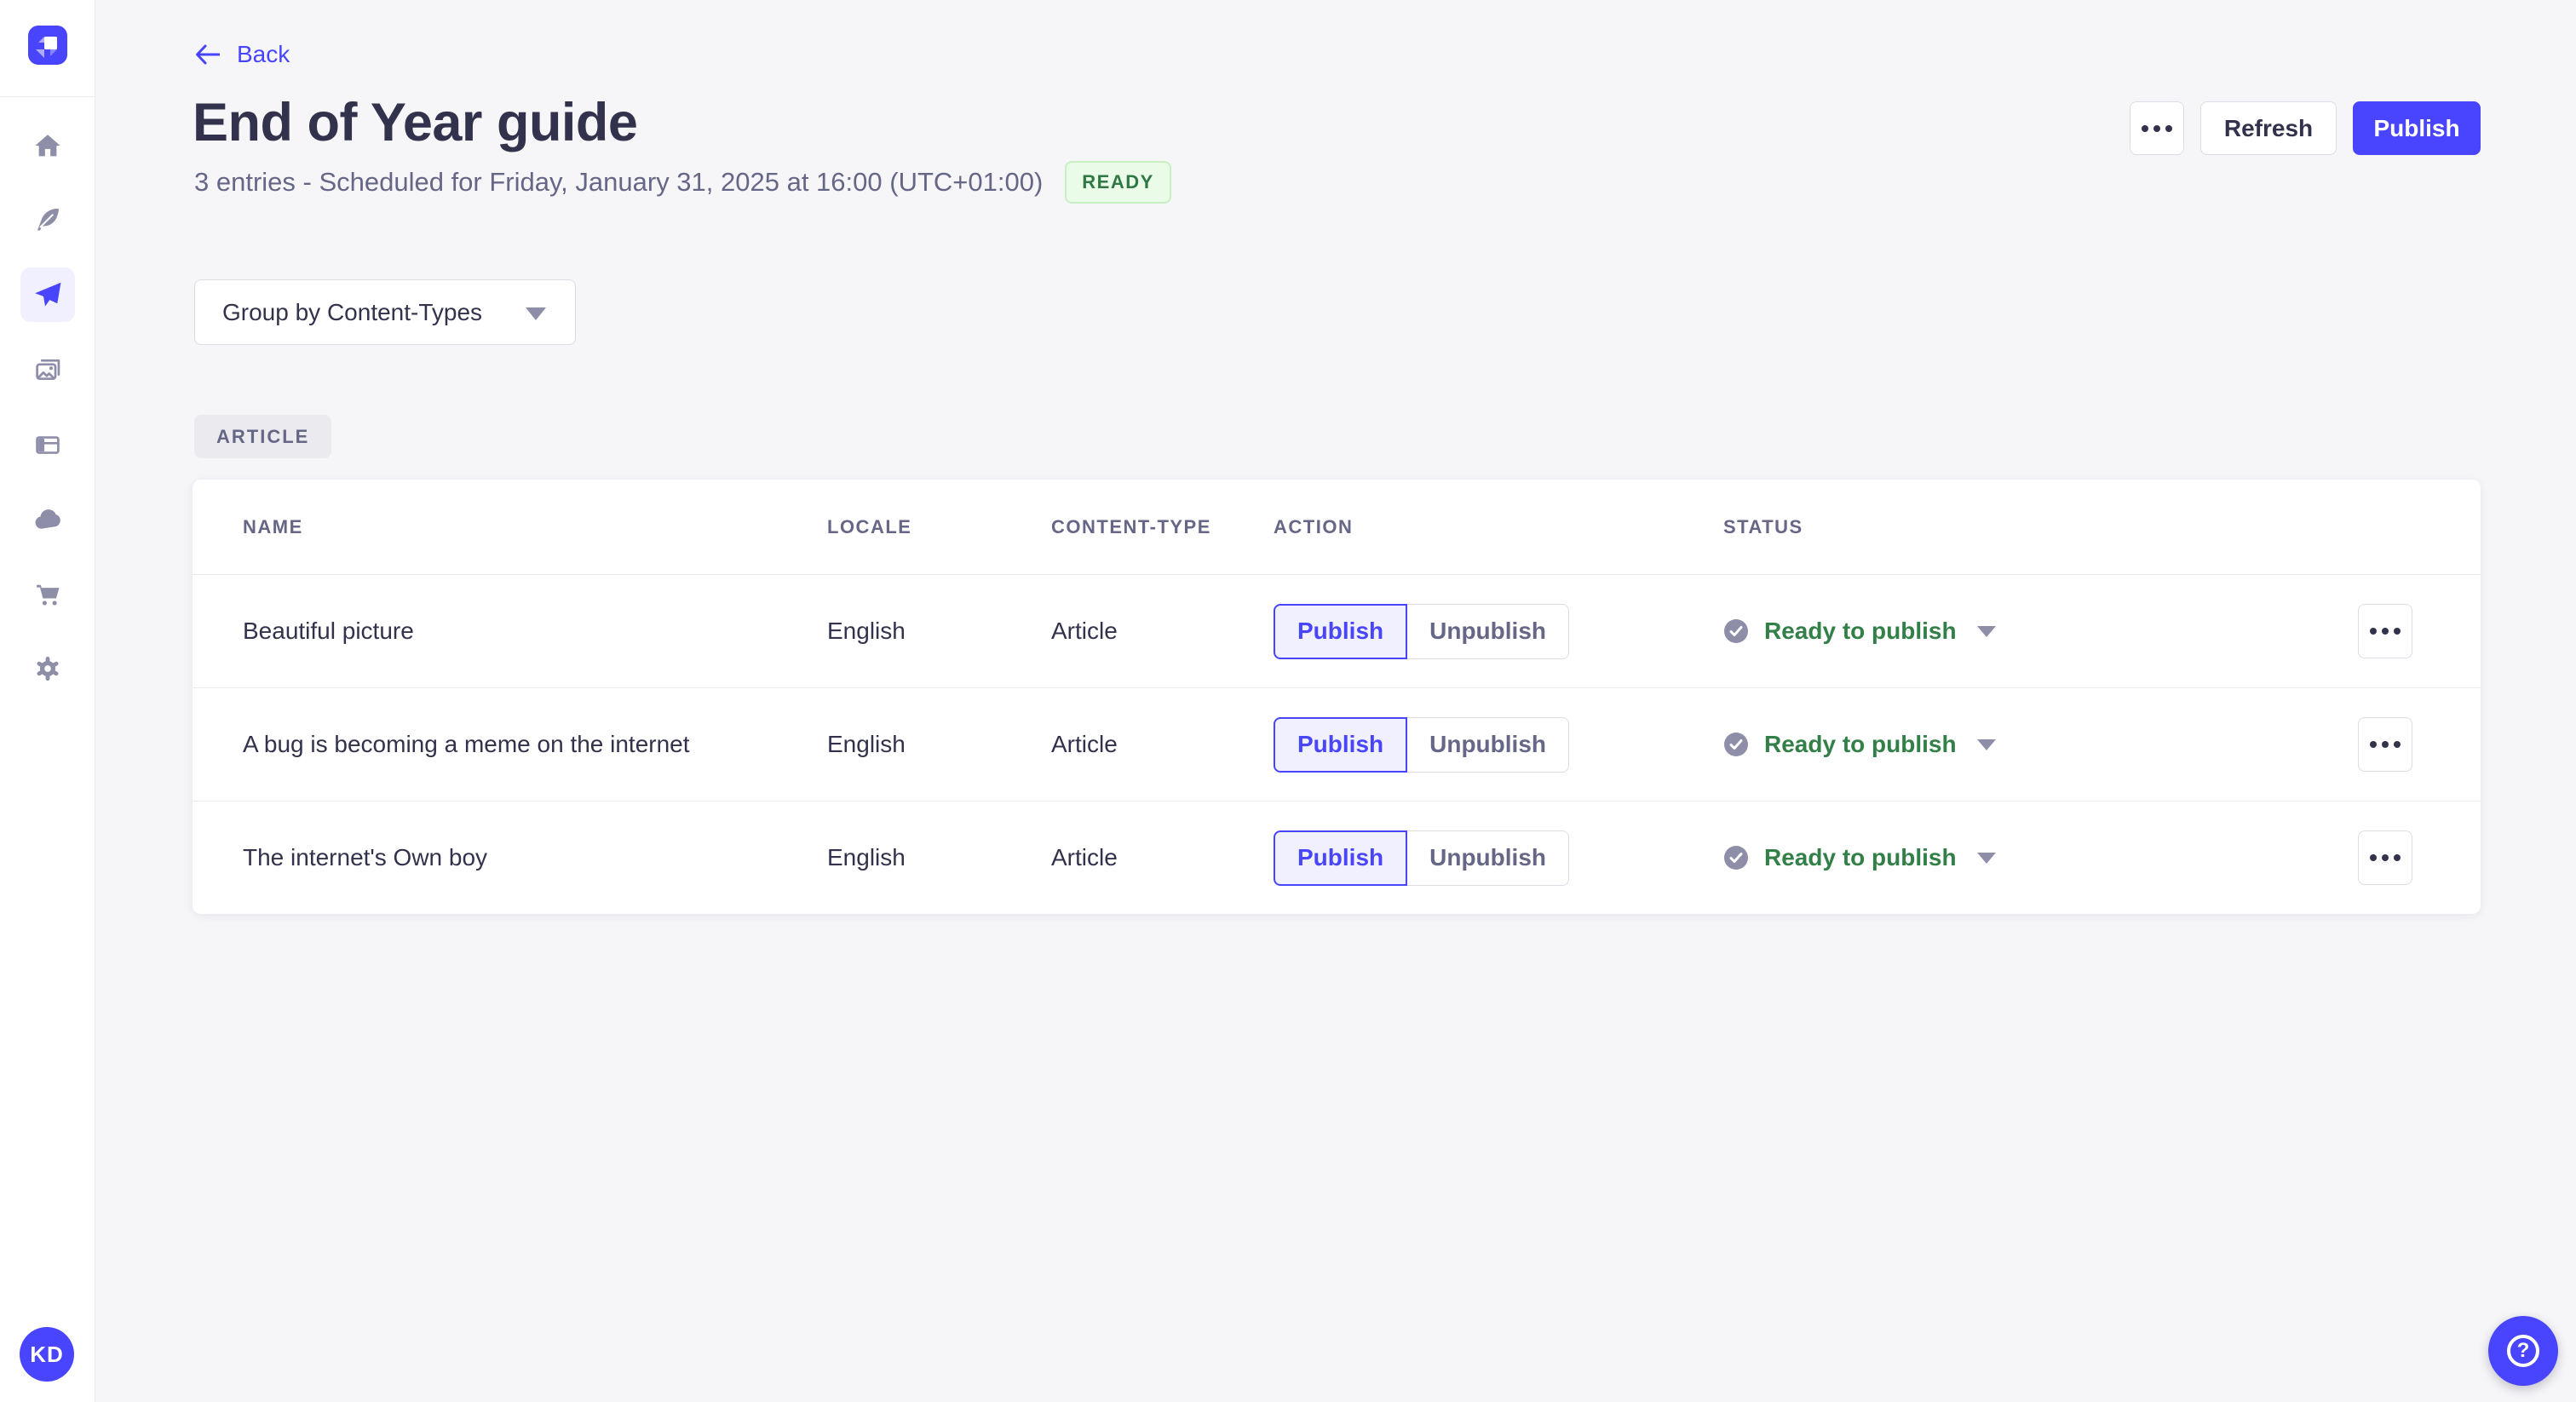 The height and width of the screenshot is (1402, 2576). I want to click on cloud-icon, so click(48, 519).